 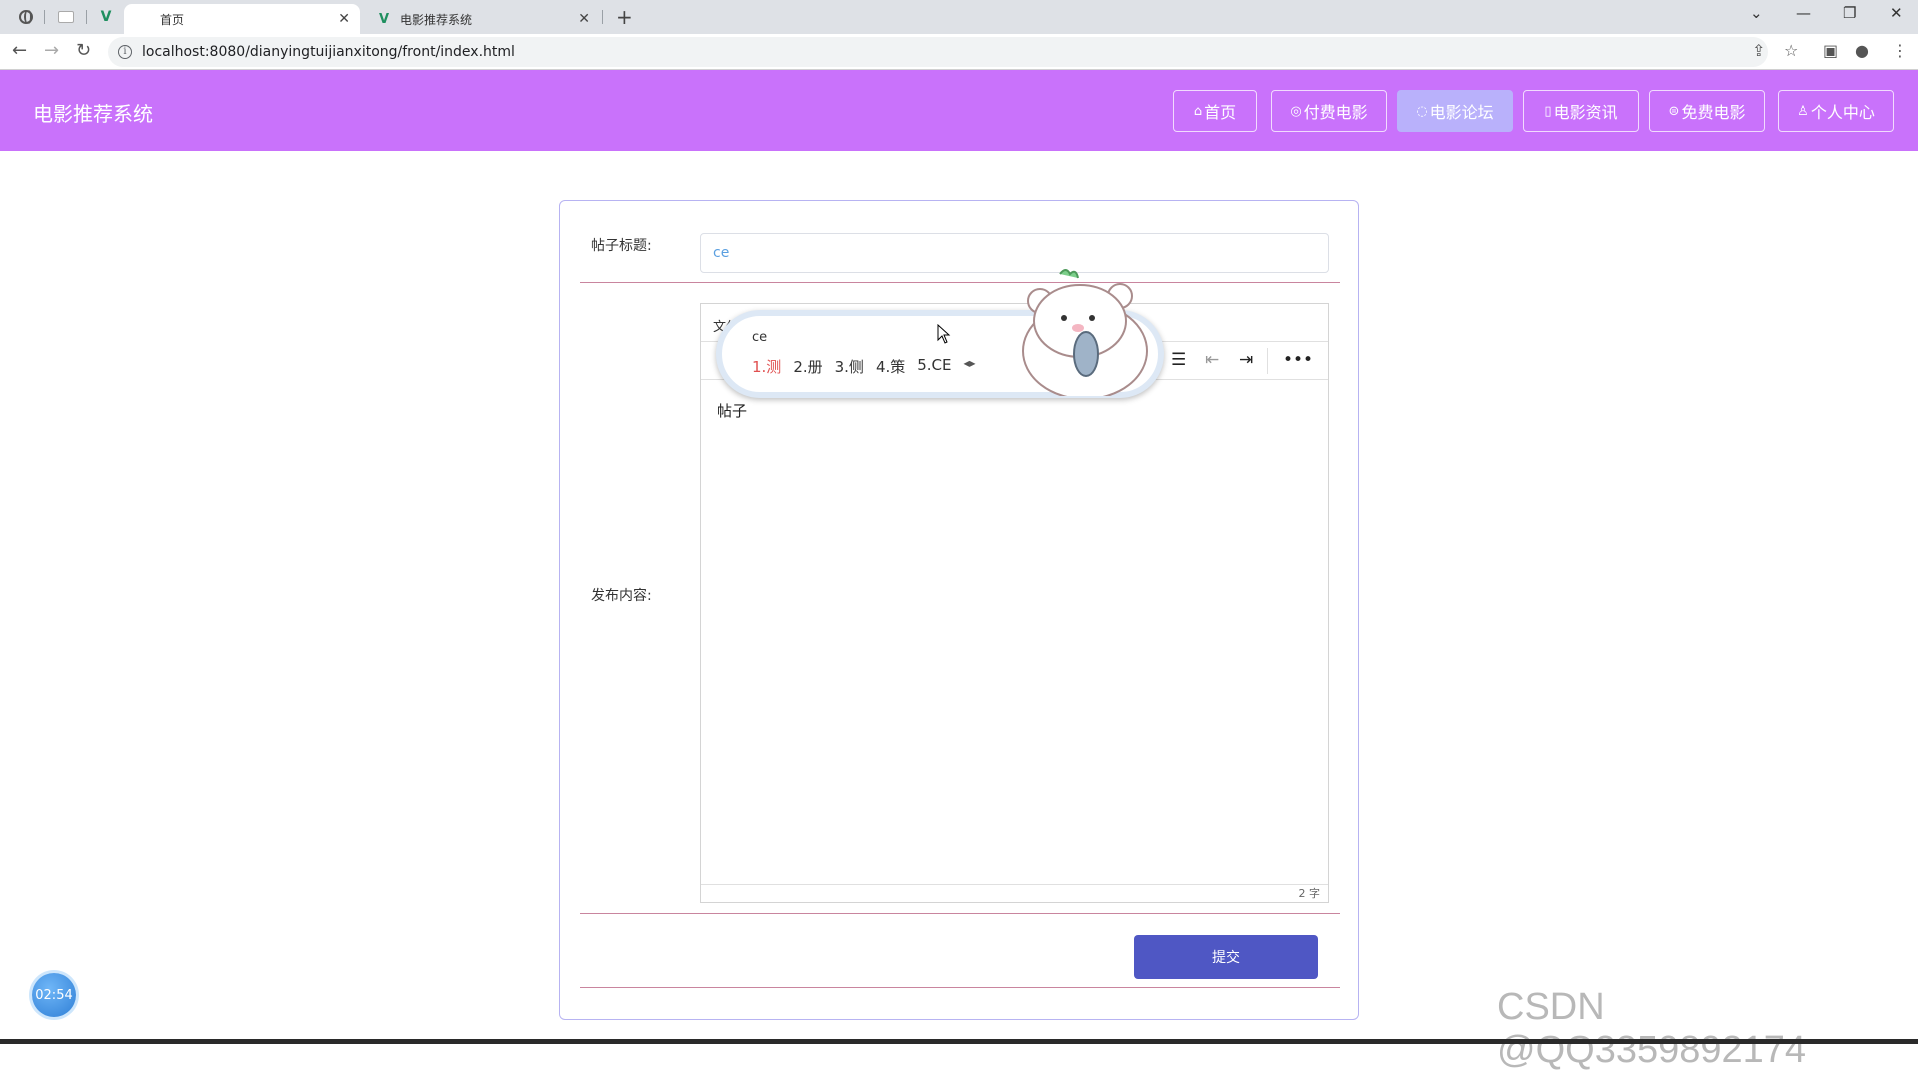 I want to click on news-icon: ▯, so click(x=1548, y=111).